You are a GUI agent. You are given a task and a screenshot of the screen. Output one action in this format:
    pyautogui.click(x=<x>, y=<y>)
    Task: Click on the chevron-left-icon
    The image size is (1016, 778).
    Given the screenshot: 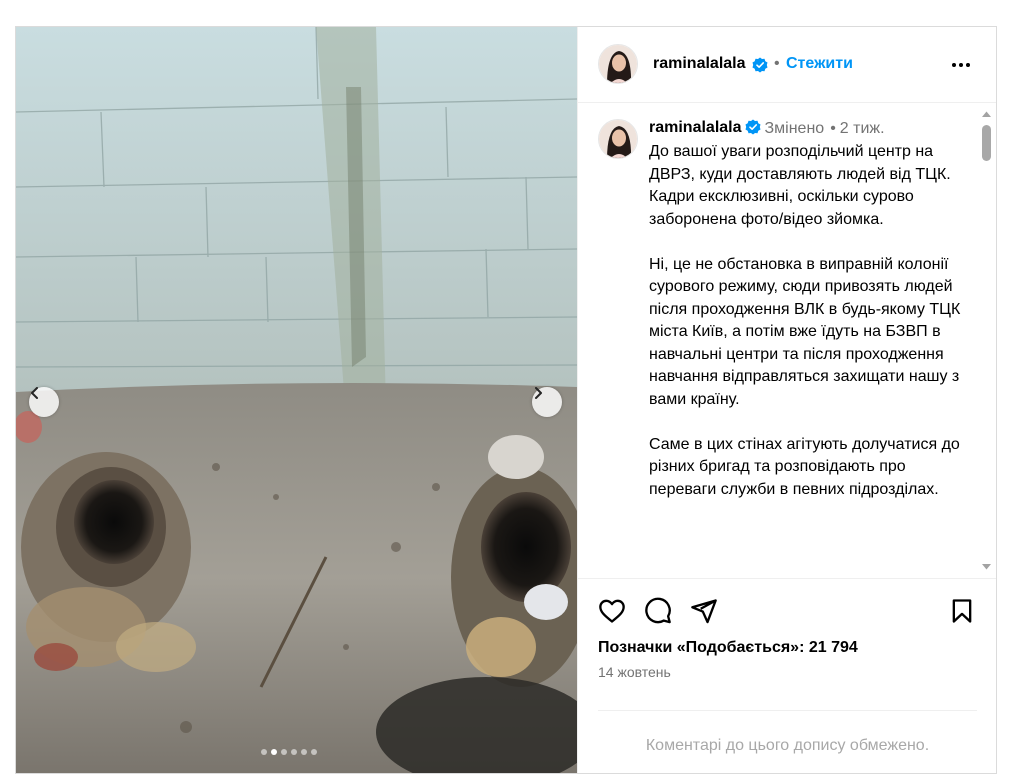 What is the action you would take?
    pyautogui.click(x=34, y=393)
    